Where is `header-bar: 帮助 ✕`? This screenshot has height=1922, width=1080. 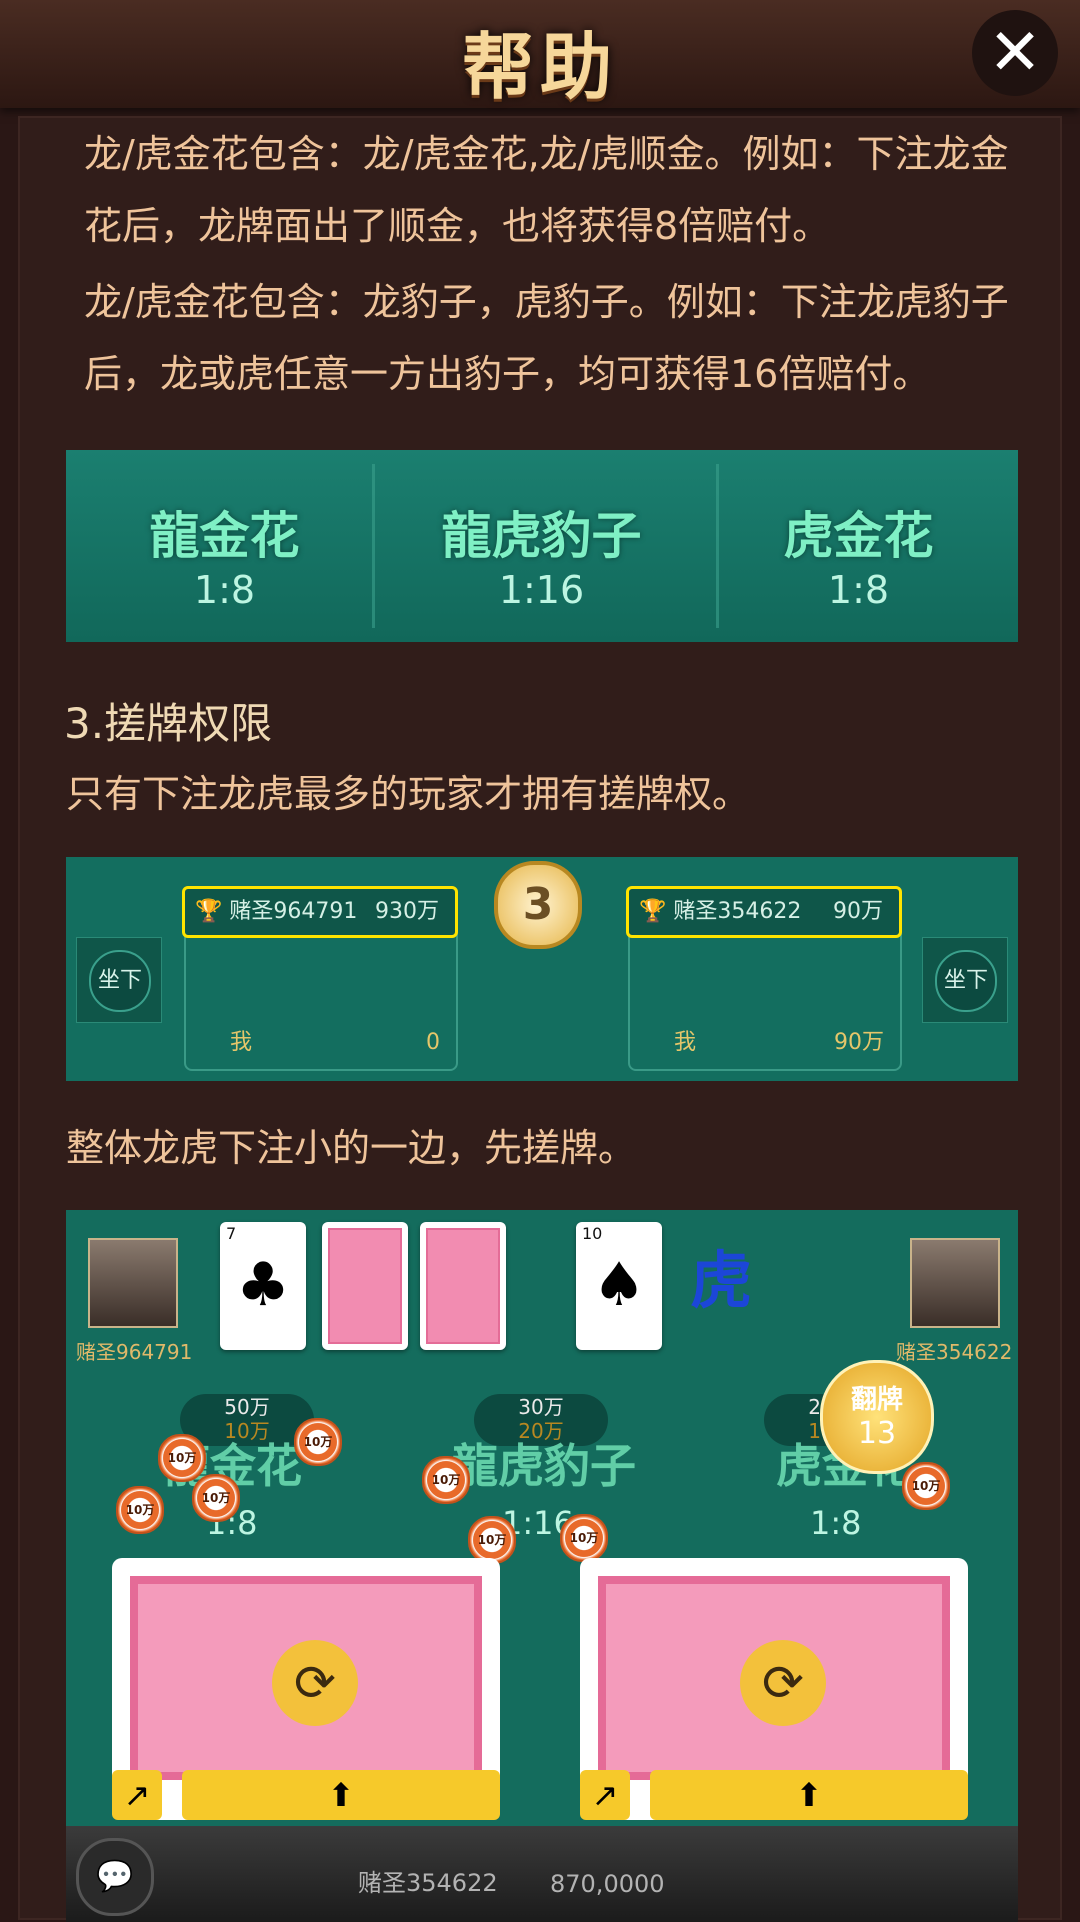
header-bar: 帮助 ✕ is located at coordinates (540, 54).